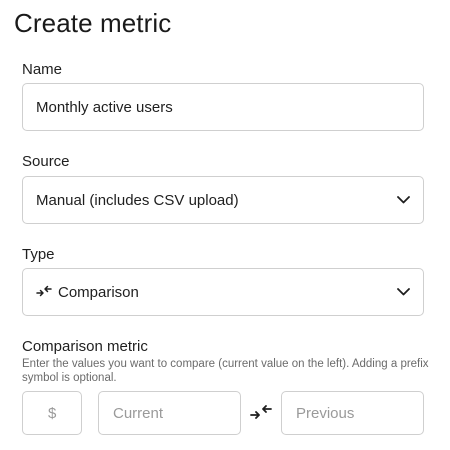 Image resolution: width=450 pixels, height=450 pixels. What do you see at coordinates (93, 23) in the screenshot?
I see `page-title: Create metric` at bounding box center [93, 23].